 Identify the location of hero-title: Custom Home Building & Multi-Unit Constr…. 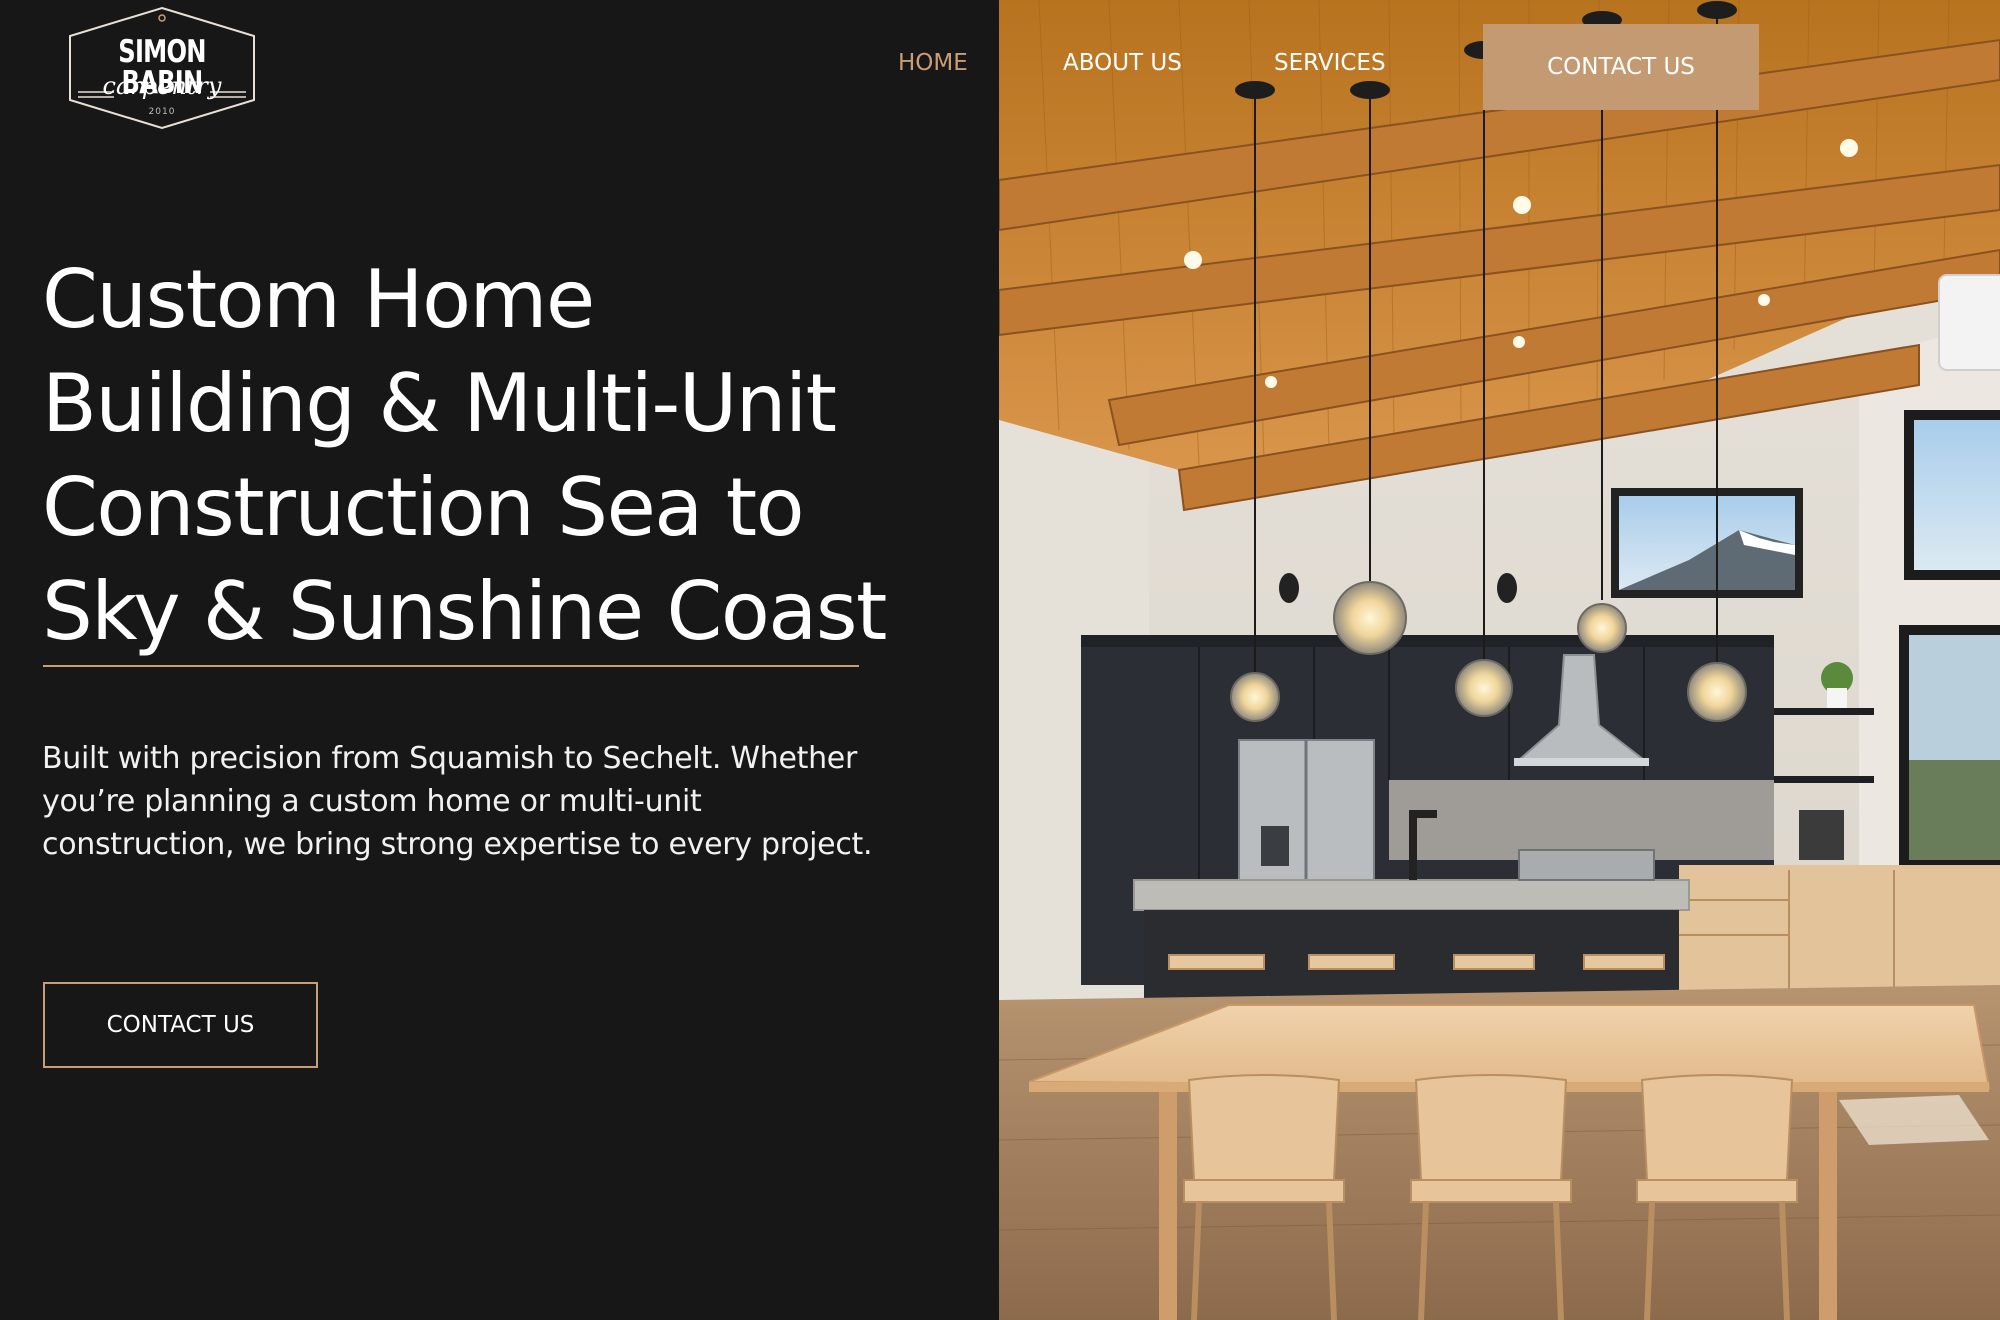
(482, 456).